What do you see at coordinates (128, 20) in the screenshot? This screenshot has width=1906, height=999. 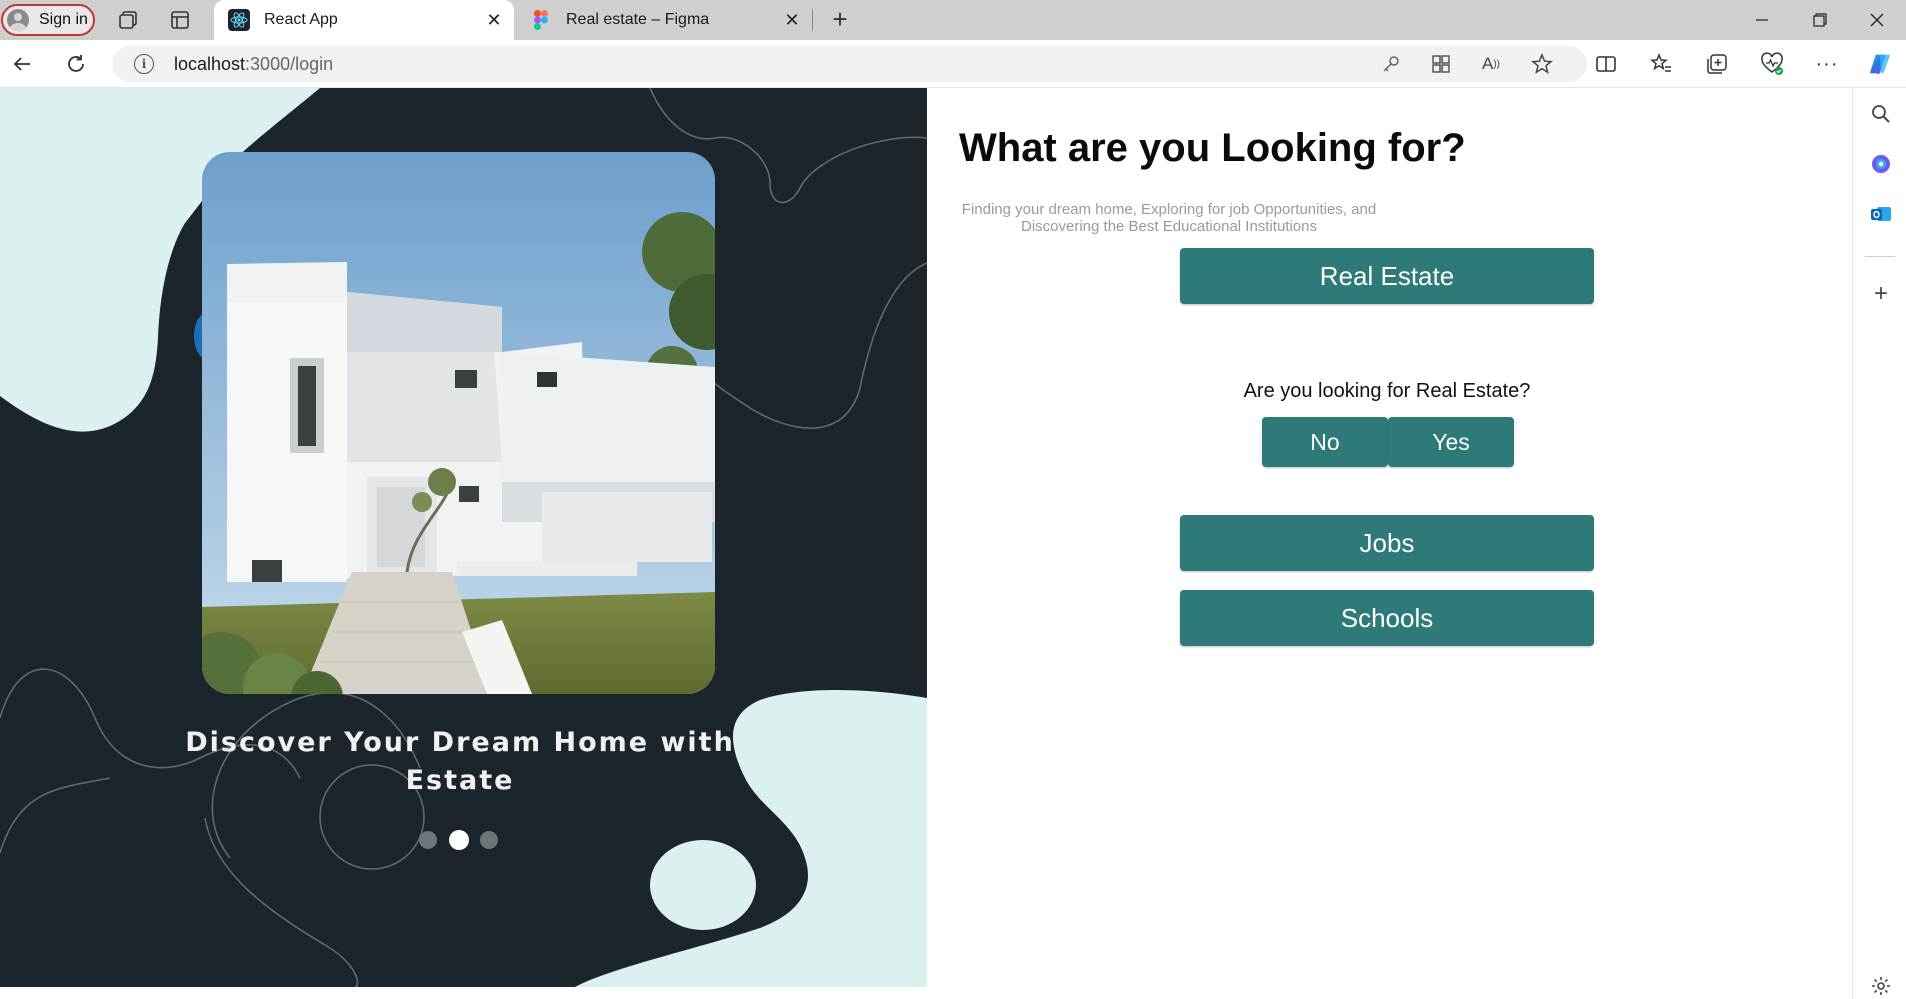 I see `workspaces-icon` at bounding box center [128, 20].